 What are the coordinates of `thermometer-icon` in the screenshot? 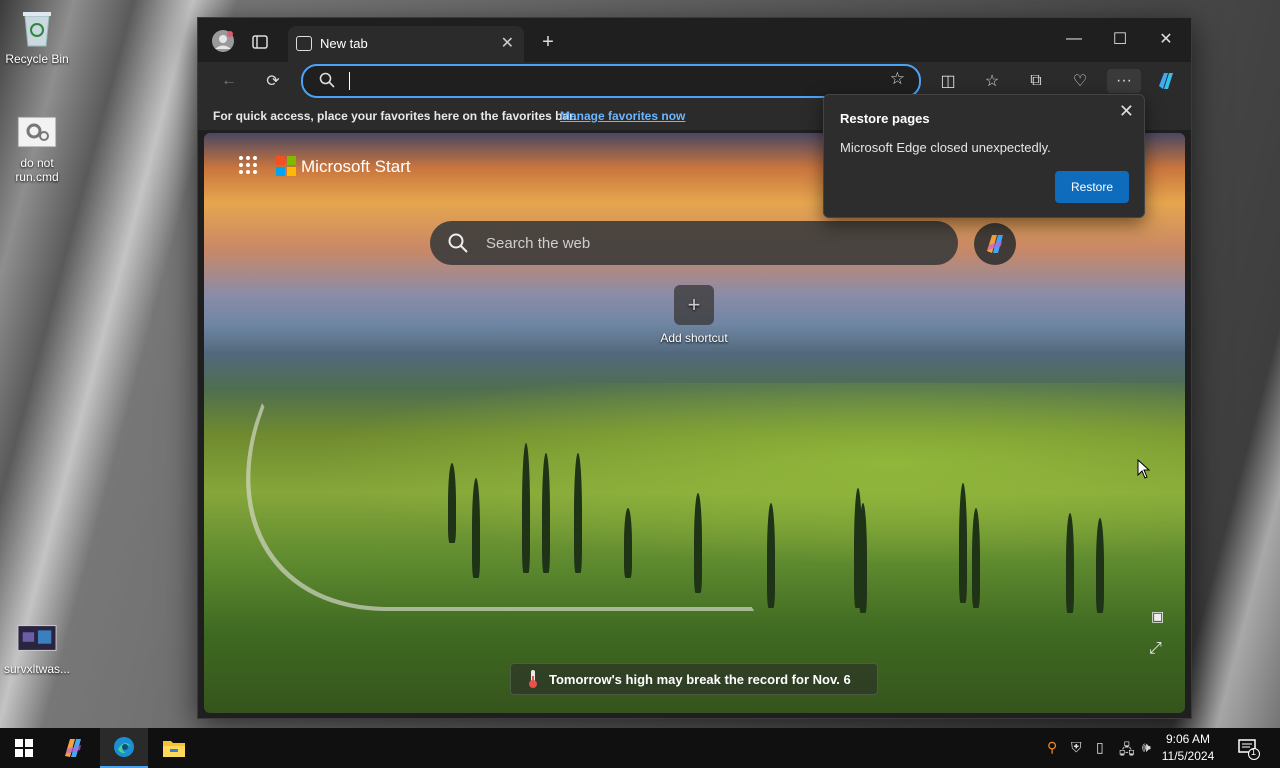 It's located at (533, 679).